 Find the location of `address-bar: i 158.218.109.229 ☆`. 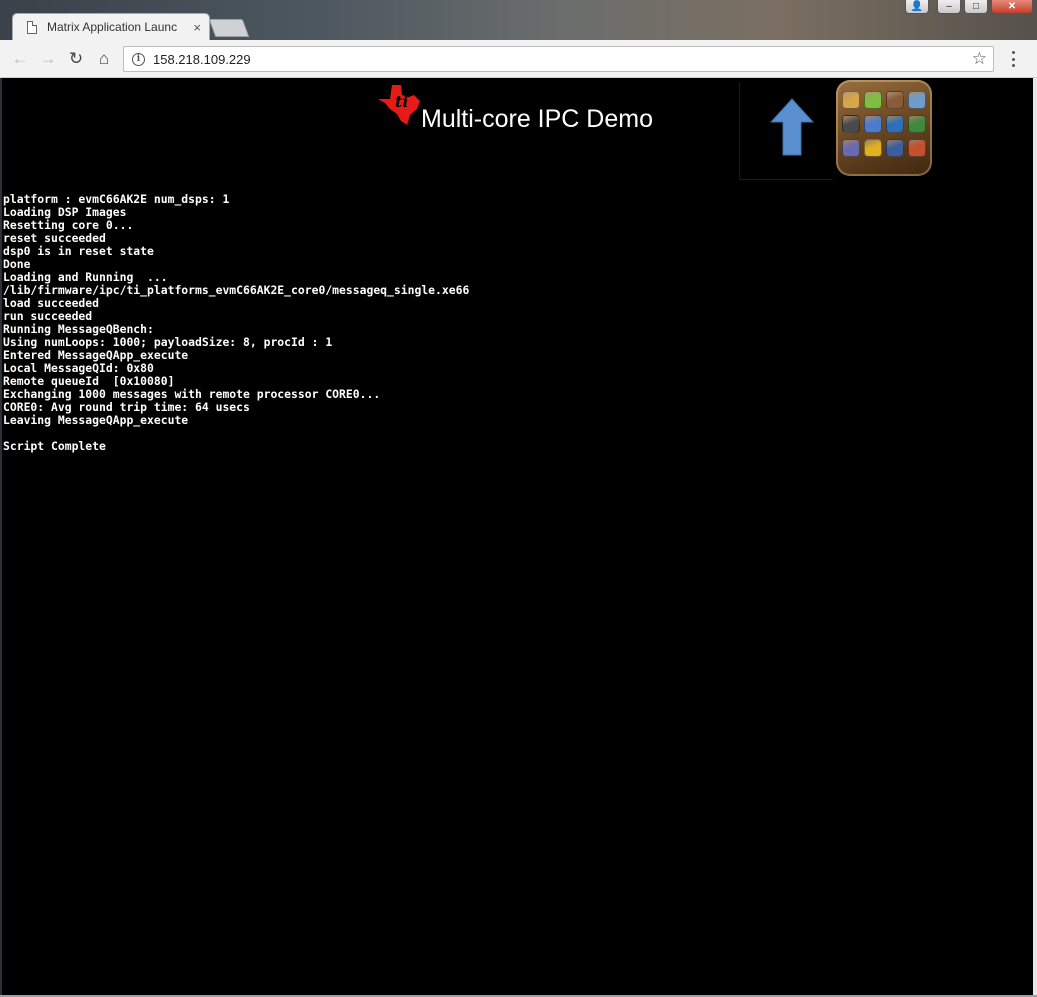

address-bar: i 158.218.109.229 ☆ is located at coordinates (558, 59).